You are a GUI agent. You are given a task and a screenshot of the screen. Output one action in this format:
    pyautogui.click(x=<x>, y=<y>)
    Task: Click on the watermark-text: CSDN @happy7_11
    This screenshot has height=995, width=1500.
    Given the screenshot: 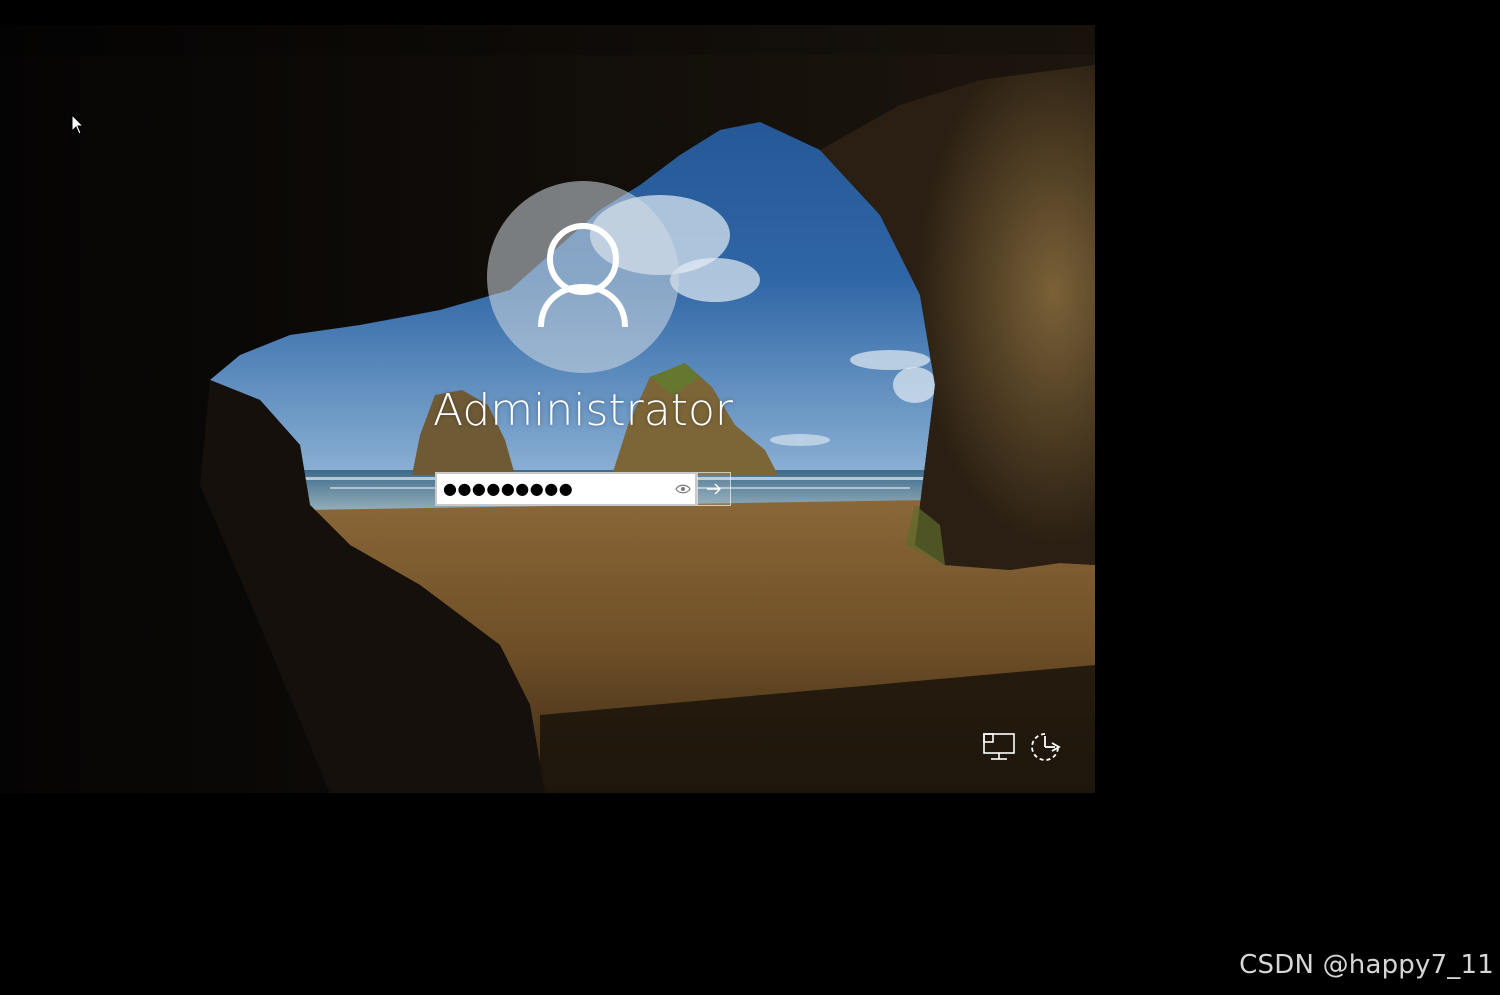 What is the action you would take?
    pyautogui.click(x=1366, y=965)
    